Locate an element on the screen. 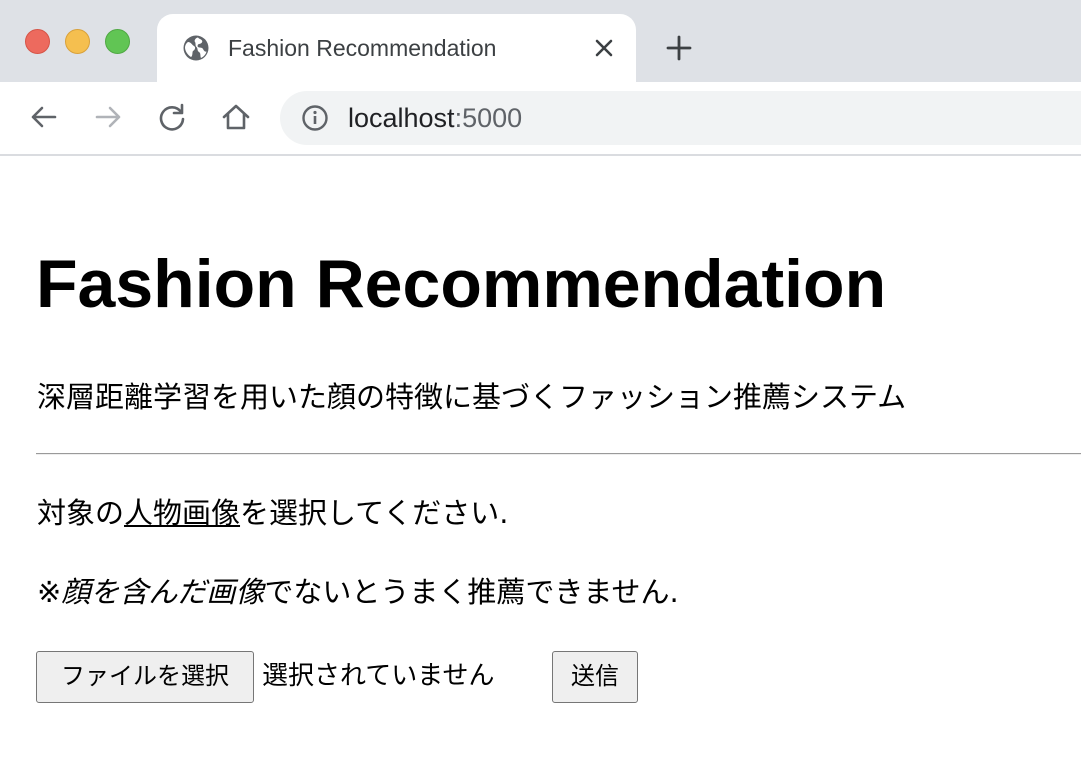  tab-title: Fashion Recommendation is located at coordinates (362, 48).